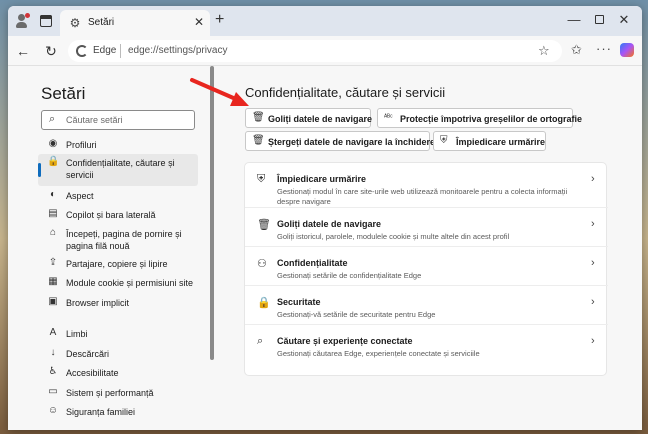  What do you see at coordinates (604, 48) in the screenshot?
I see `more-options-icon: ···` at bounding box center [604, 48].